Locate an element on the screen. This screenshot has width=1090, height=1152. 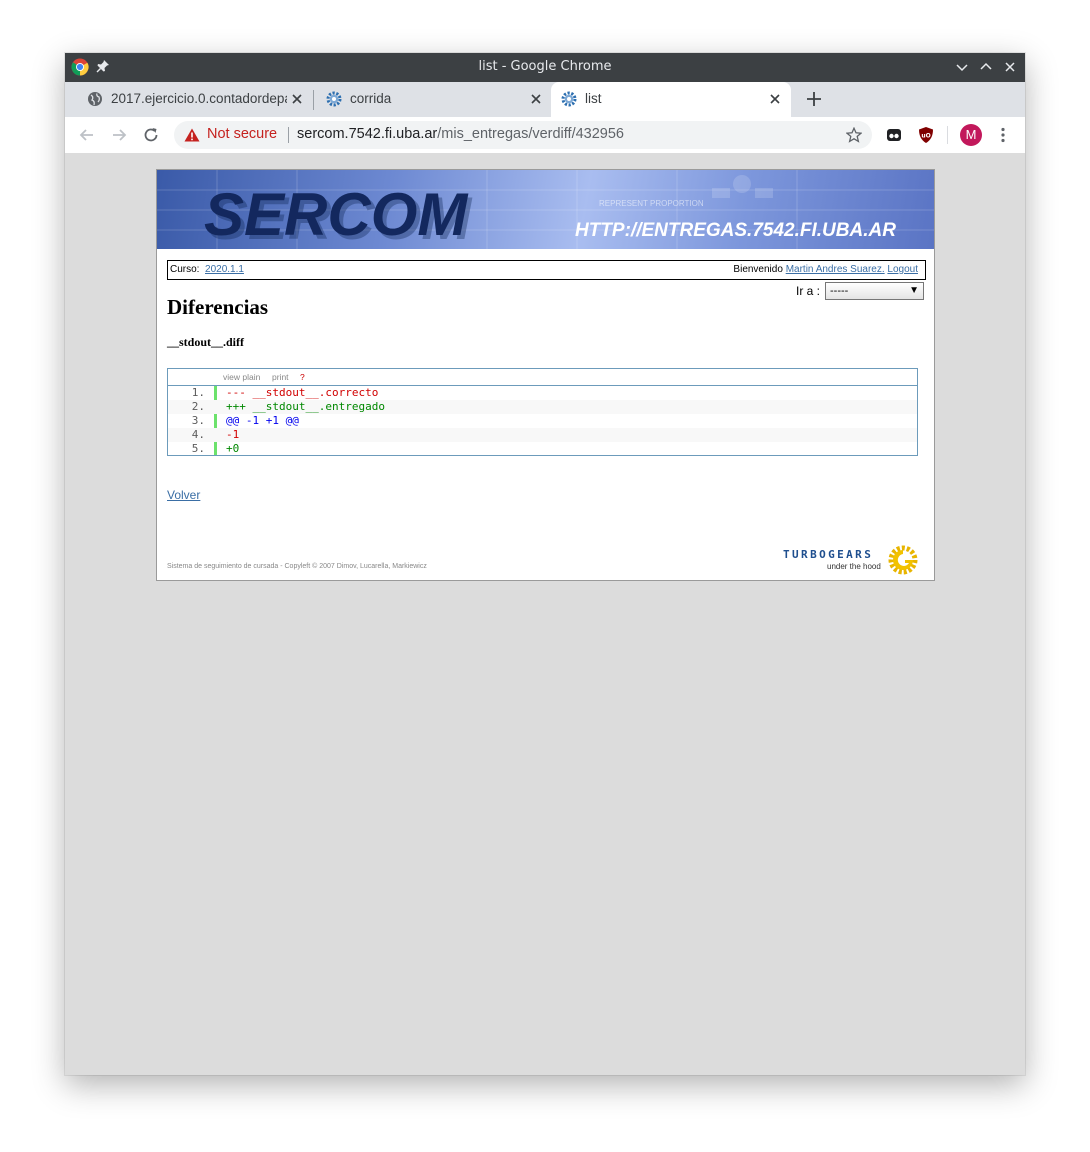
line-text: --- __stdout__.correcto is located at coordinates (302, 392).